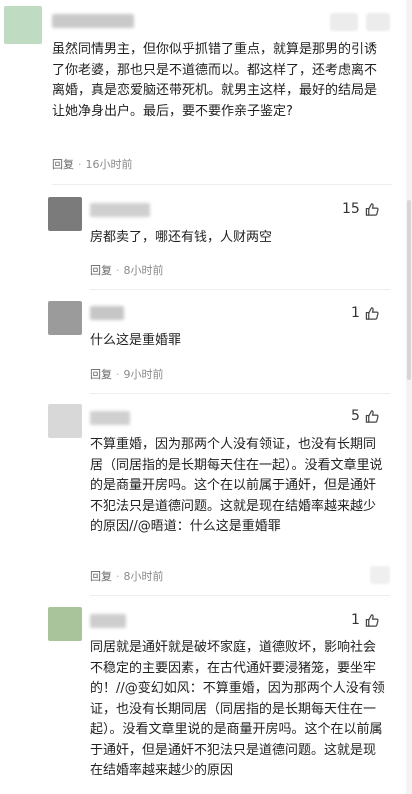 This screenshot has height=794, width=412. Describe the element at coordinates (181, 237) in the screenshot. I see `reply-text: 房都卖了，哪还有钱，人财两空` at that location.